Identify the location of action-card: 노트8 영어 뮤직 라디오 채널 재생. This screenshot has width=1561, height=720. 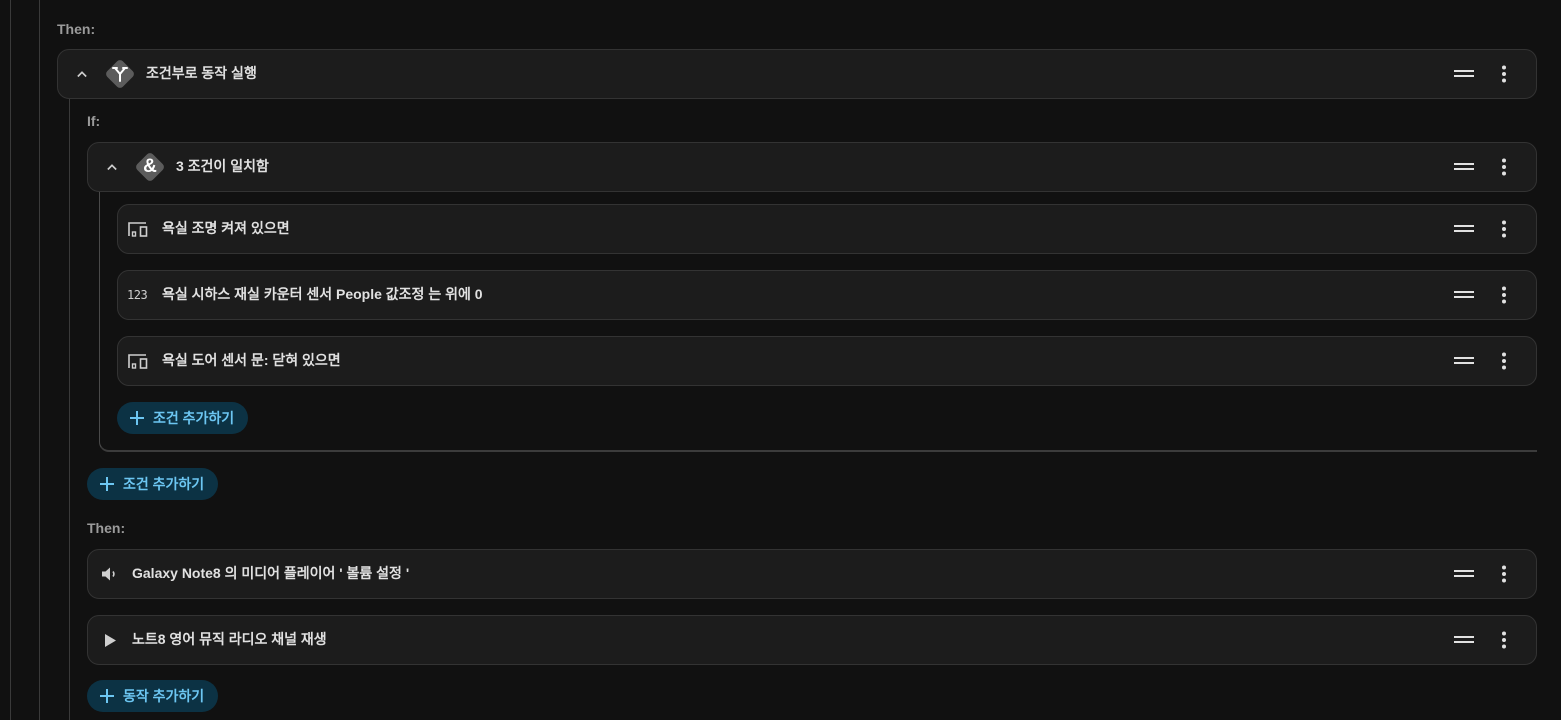
(812, 640).